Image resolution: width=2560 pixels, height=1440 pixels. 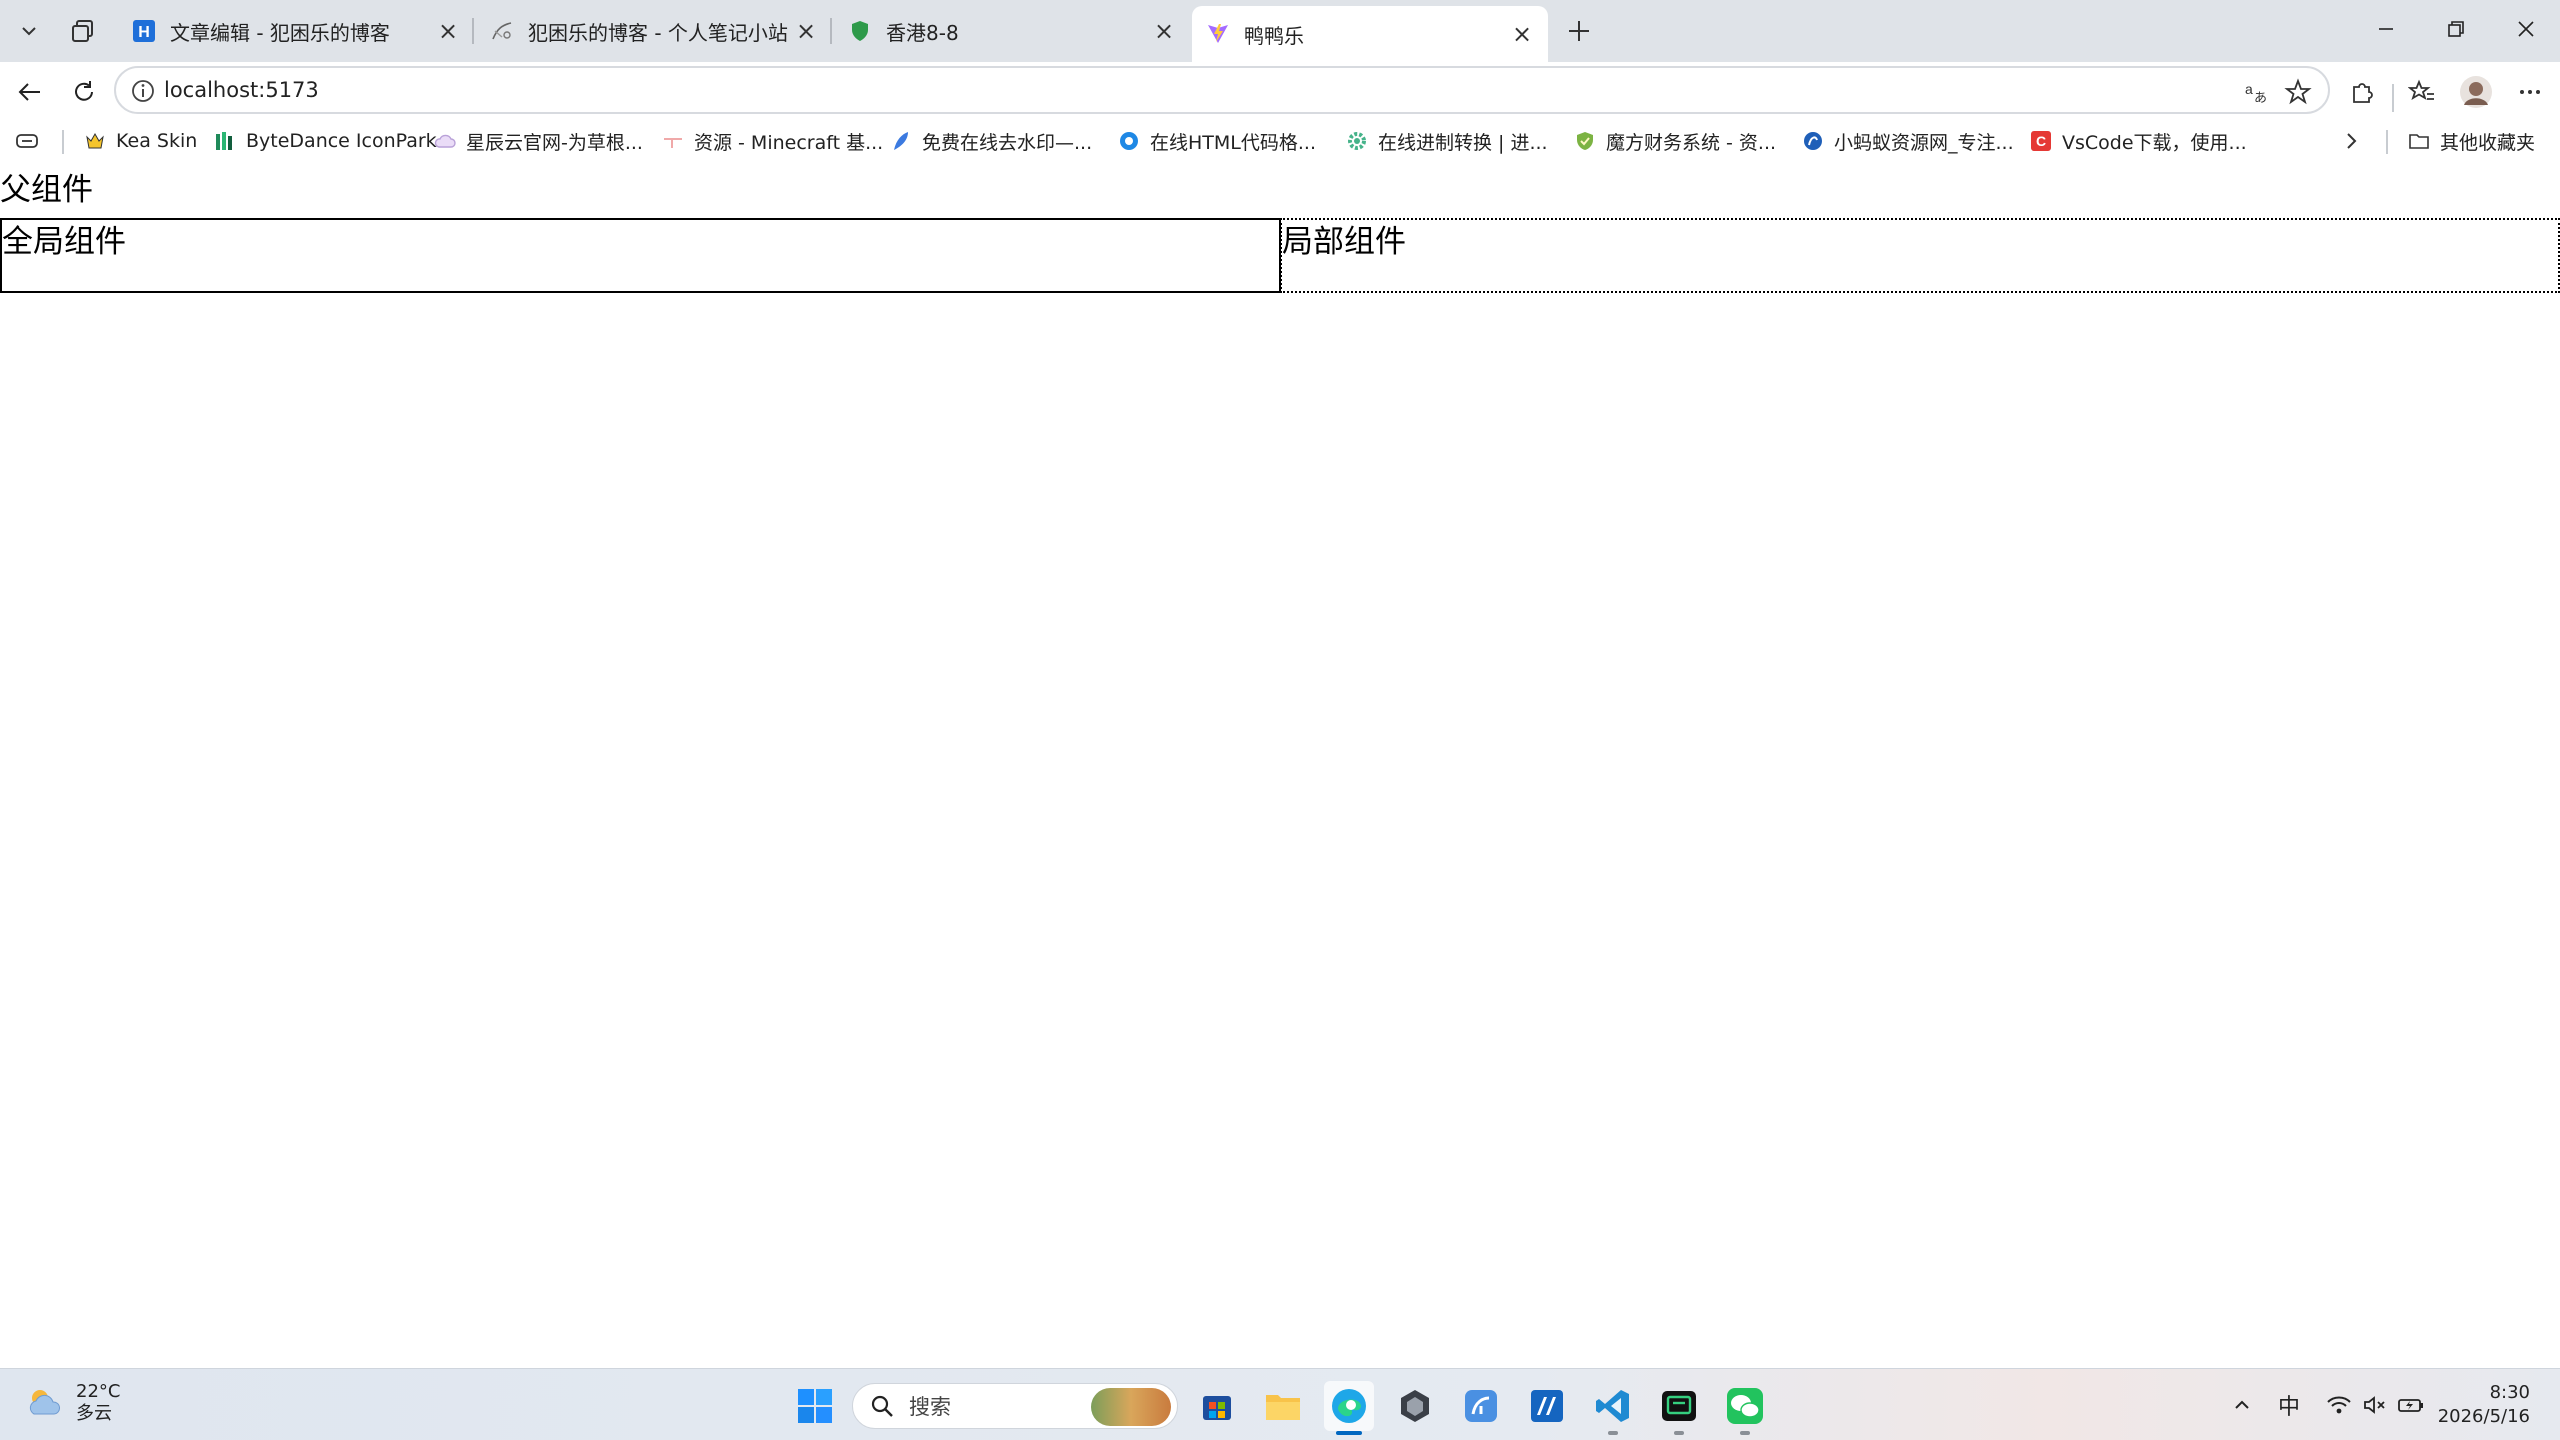 What do you see at coordinates (2249, 89) in the screenshot?
I see `svg-text: a` at bounding box center [2249, 89].